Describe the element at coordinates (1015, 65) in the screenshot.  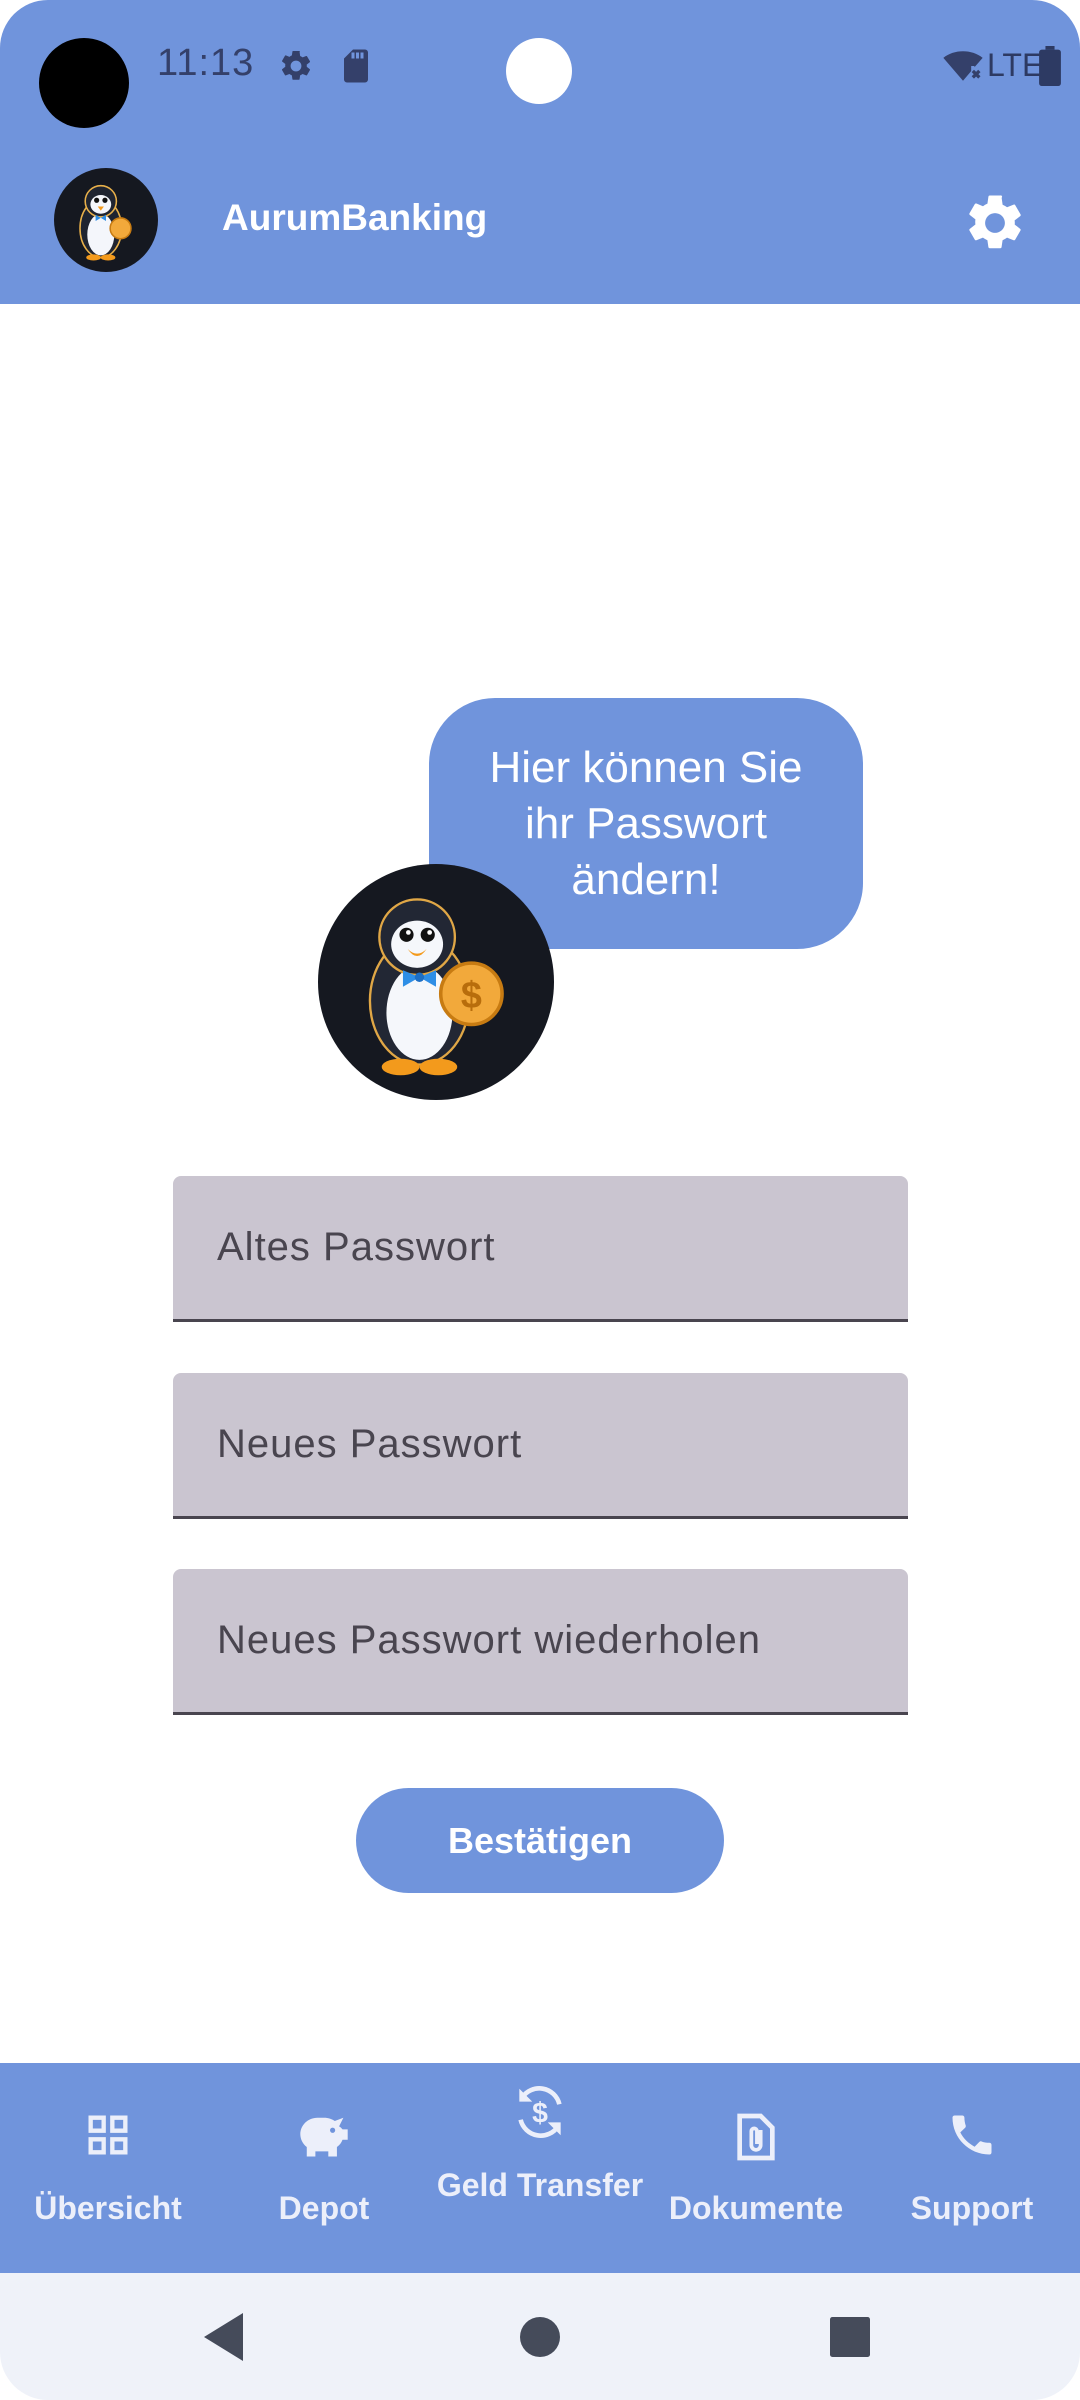
I see `network-type: LTE` at that location.